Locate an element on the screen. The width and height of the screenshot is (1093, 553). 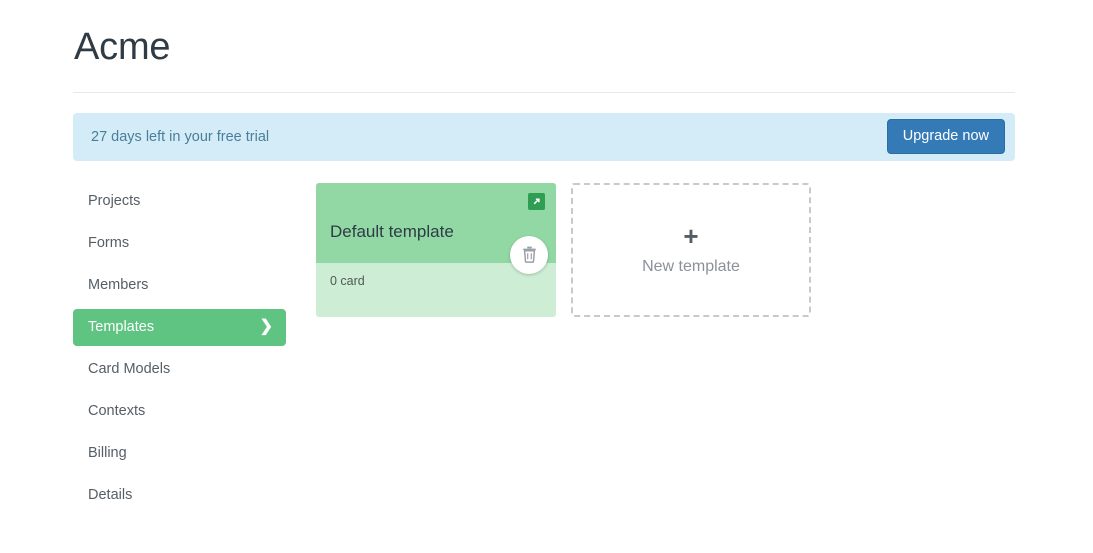
sidebar-item-card-models: Card Models is located at coordinates (179, 369).